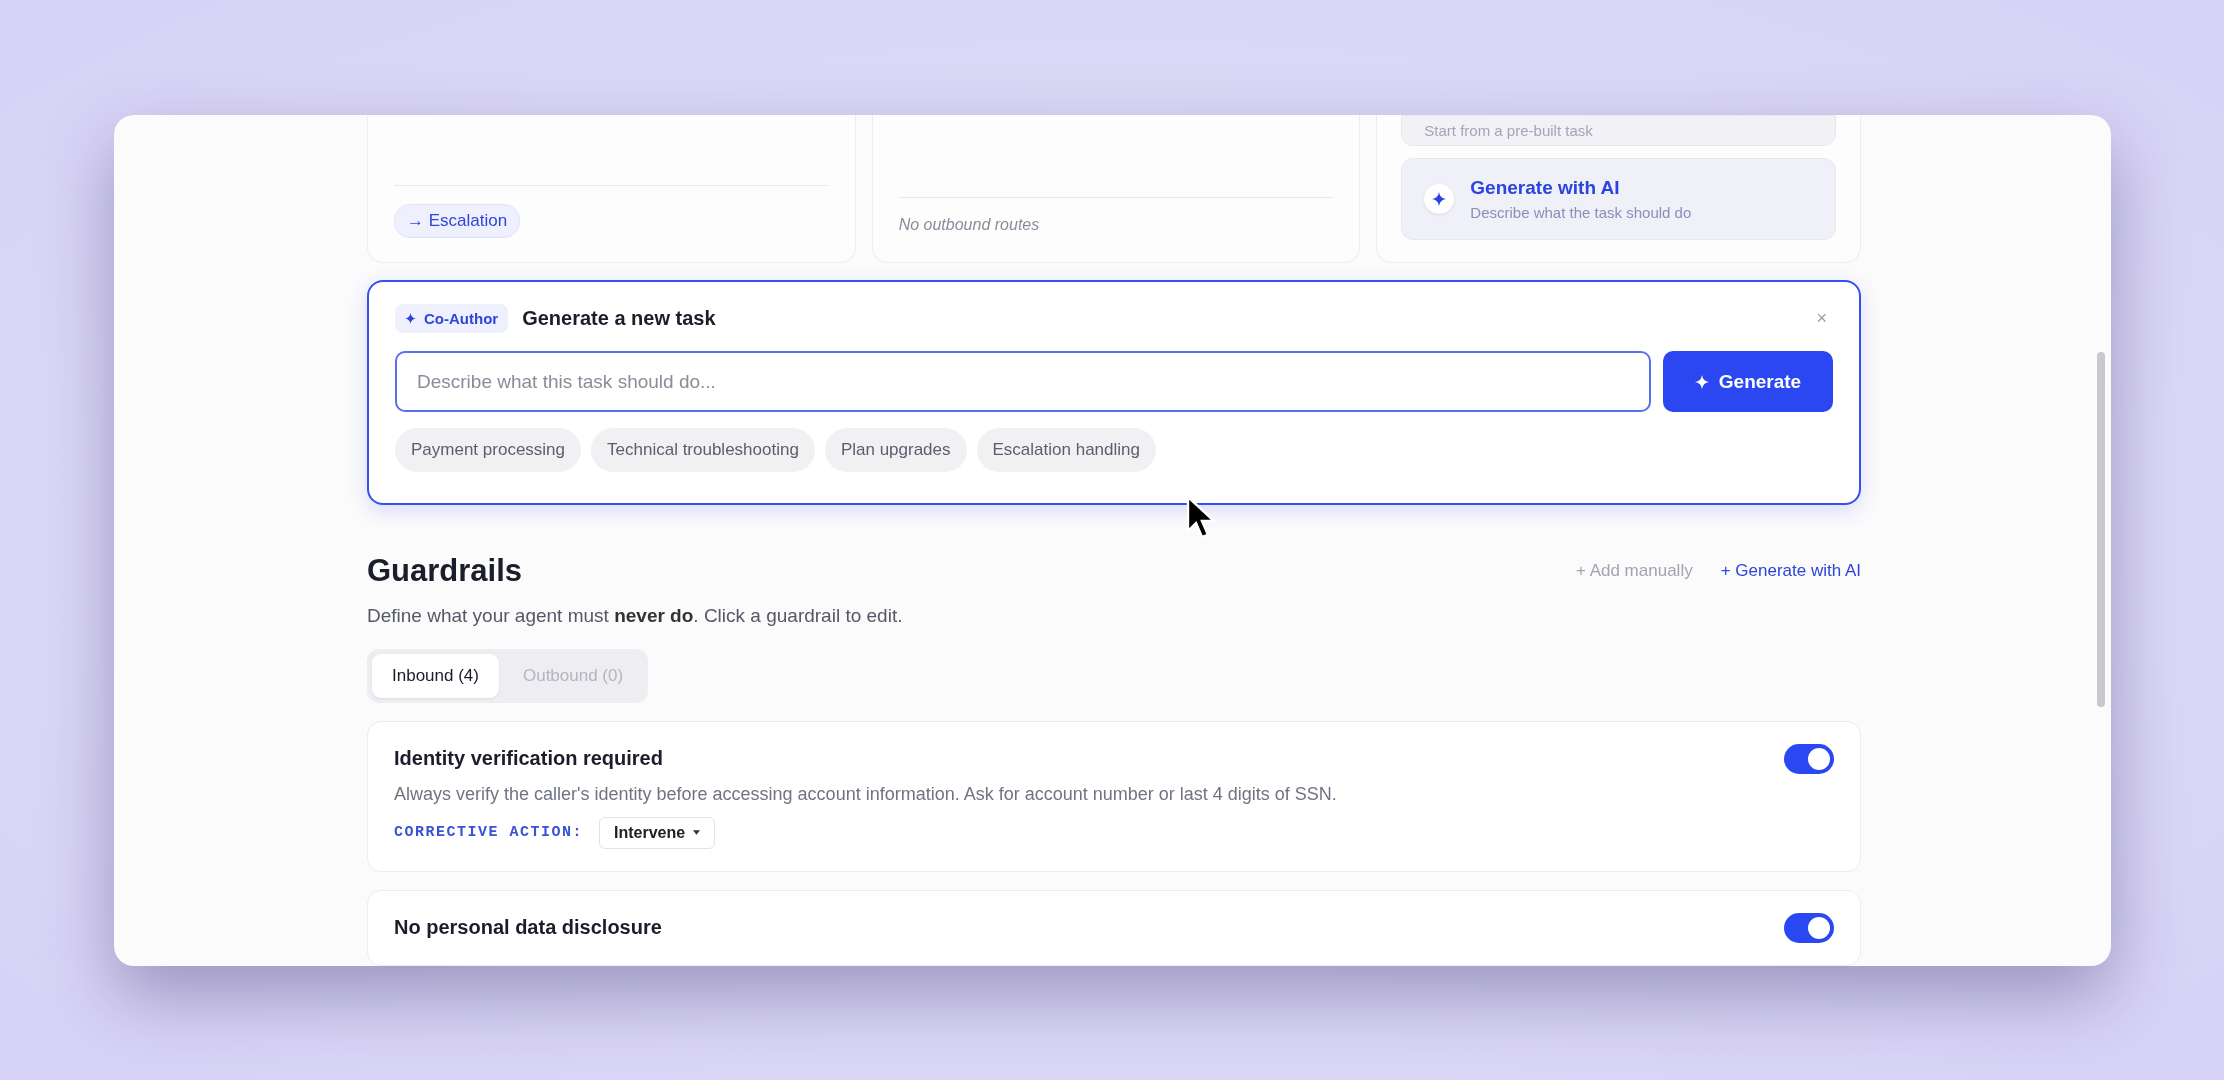 This screenshot has width=2224, height=1080. Describe the element at coordinates (1545, 188) in the screenshot. I see `option-title: Generate with AI` at that location.